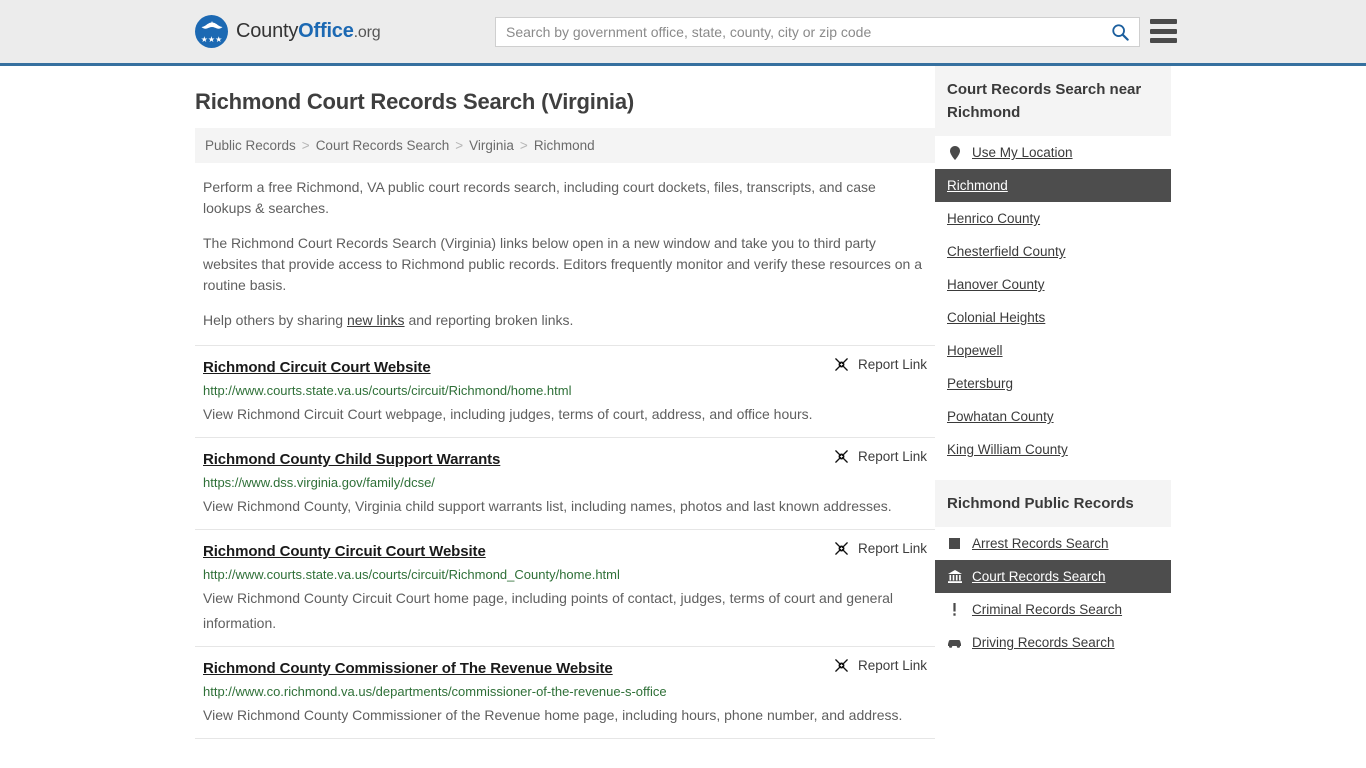  I want to click on sidebar-item-label: Court Records Search, so click(1039, 576).